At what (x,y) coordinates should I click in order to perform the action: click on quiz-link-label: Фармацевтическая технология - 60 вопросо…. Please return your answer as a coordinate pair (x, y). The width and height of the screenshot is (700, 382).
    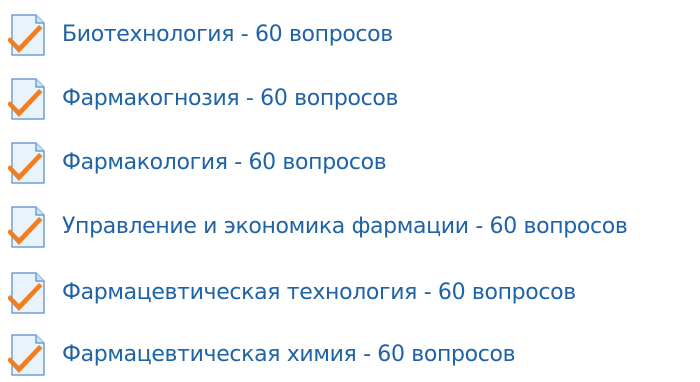
    Looking at the image, I should click on (319, 293).